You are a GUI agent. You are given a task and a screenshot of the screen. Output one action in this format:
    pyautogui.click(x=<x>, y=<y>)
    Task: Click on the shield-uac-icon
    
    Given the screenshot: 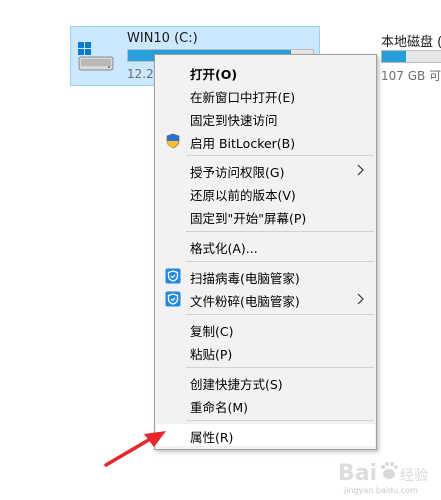 What is the action you would take?
    pyautogui.click(x=173, y=141)
    